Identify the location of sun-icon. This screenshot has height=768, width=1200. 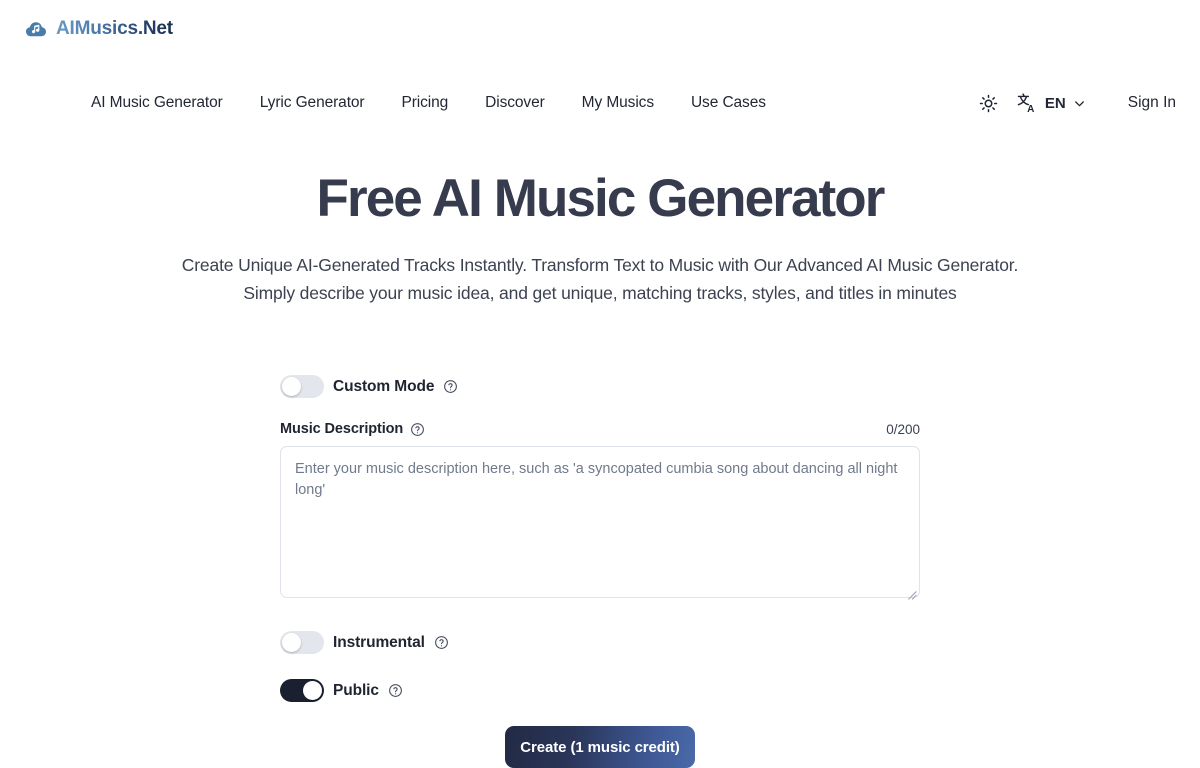
(989, 103).